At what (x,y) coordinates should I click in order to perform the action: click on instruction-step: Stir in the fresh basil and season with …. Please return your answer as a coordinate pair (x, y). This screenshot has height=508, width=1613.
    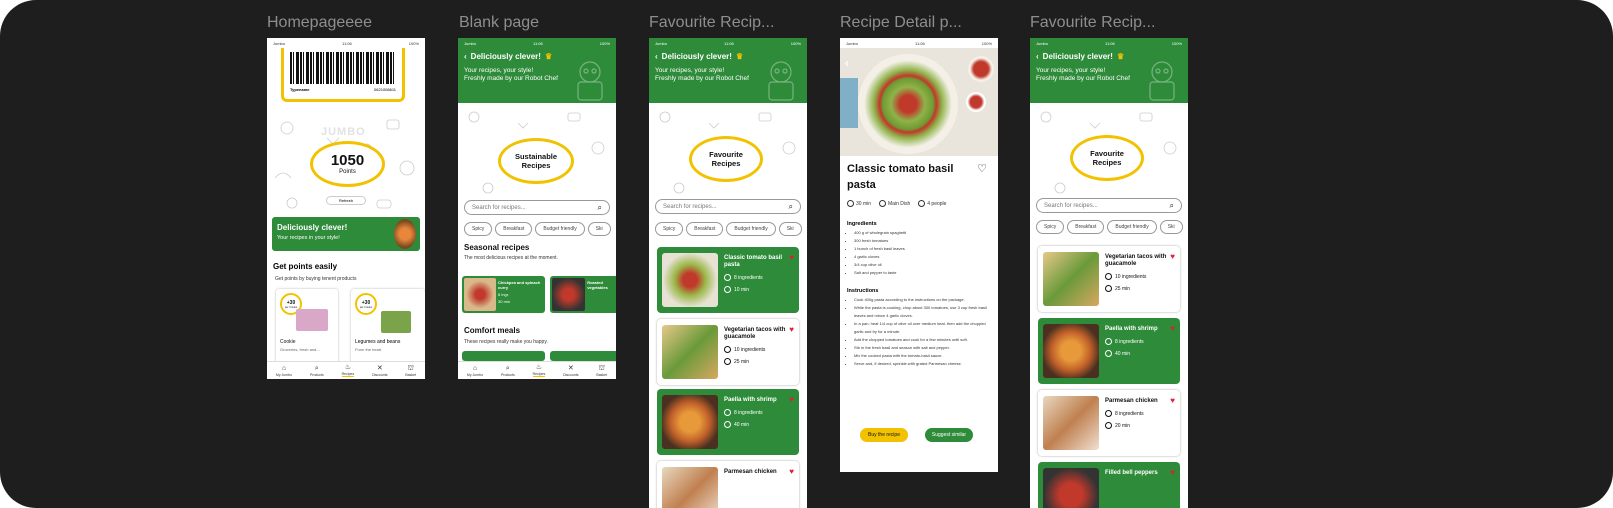
    Looking at the image, I should click on (923, 348).